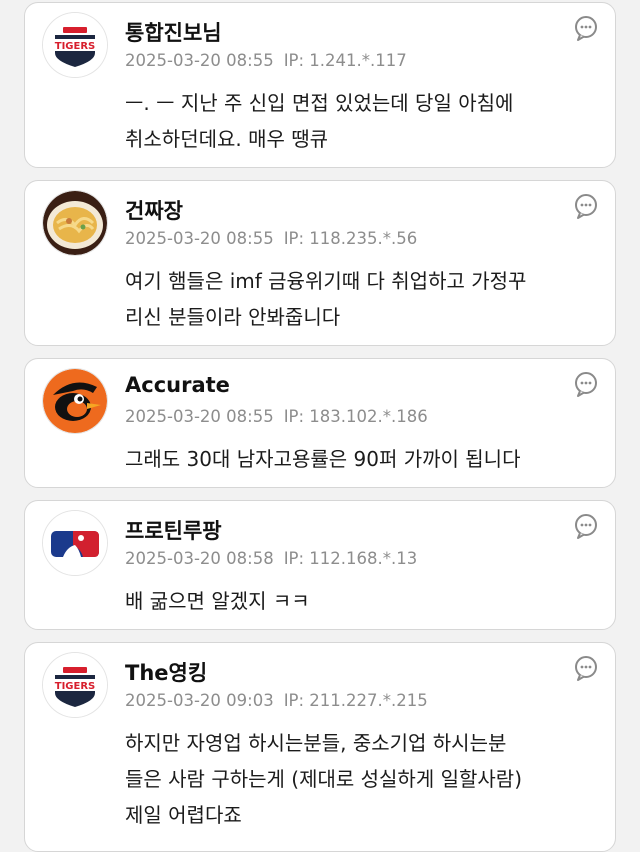 This screenshot has height=852, width=640. Describe the element at coordinates (345, 60) in the screenshot. I see `comment-ip: IP: 1.241.*.117` at that location.